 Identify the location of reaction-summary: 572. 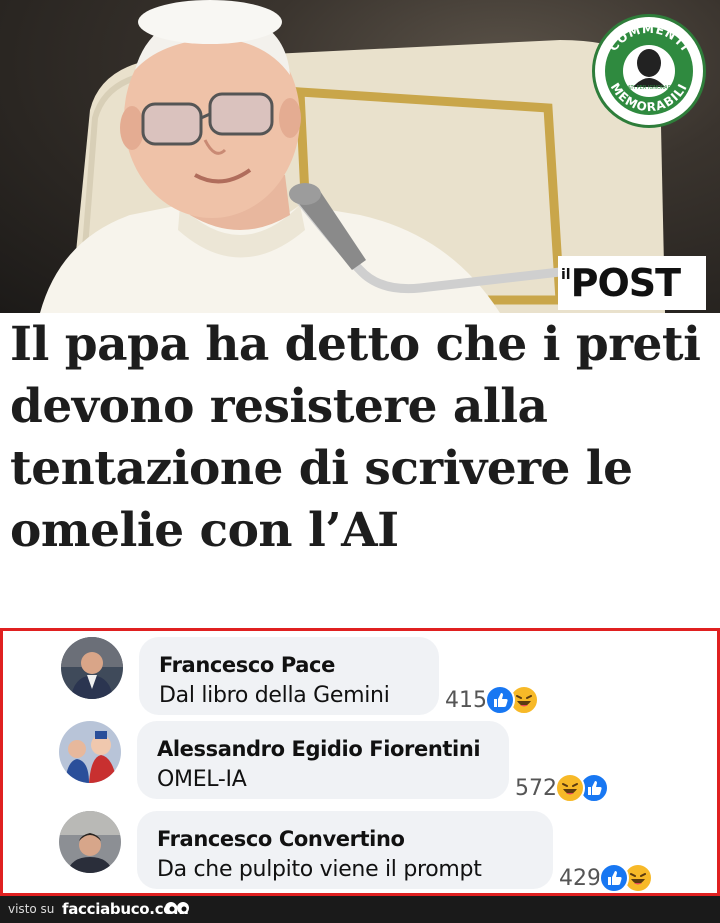
(562, 788).